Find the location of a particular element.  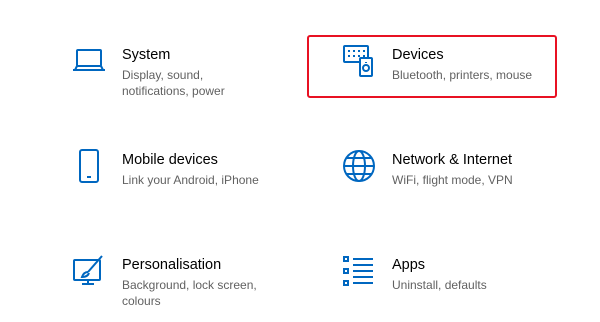

laptop-icon is located at coordinates (89, 61).